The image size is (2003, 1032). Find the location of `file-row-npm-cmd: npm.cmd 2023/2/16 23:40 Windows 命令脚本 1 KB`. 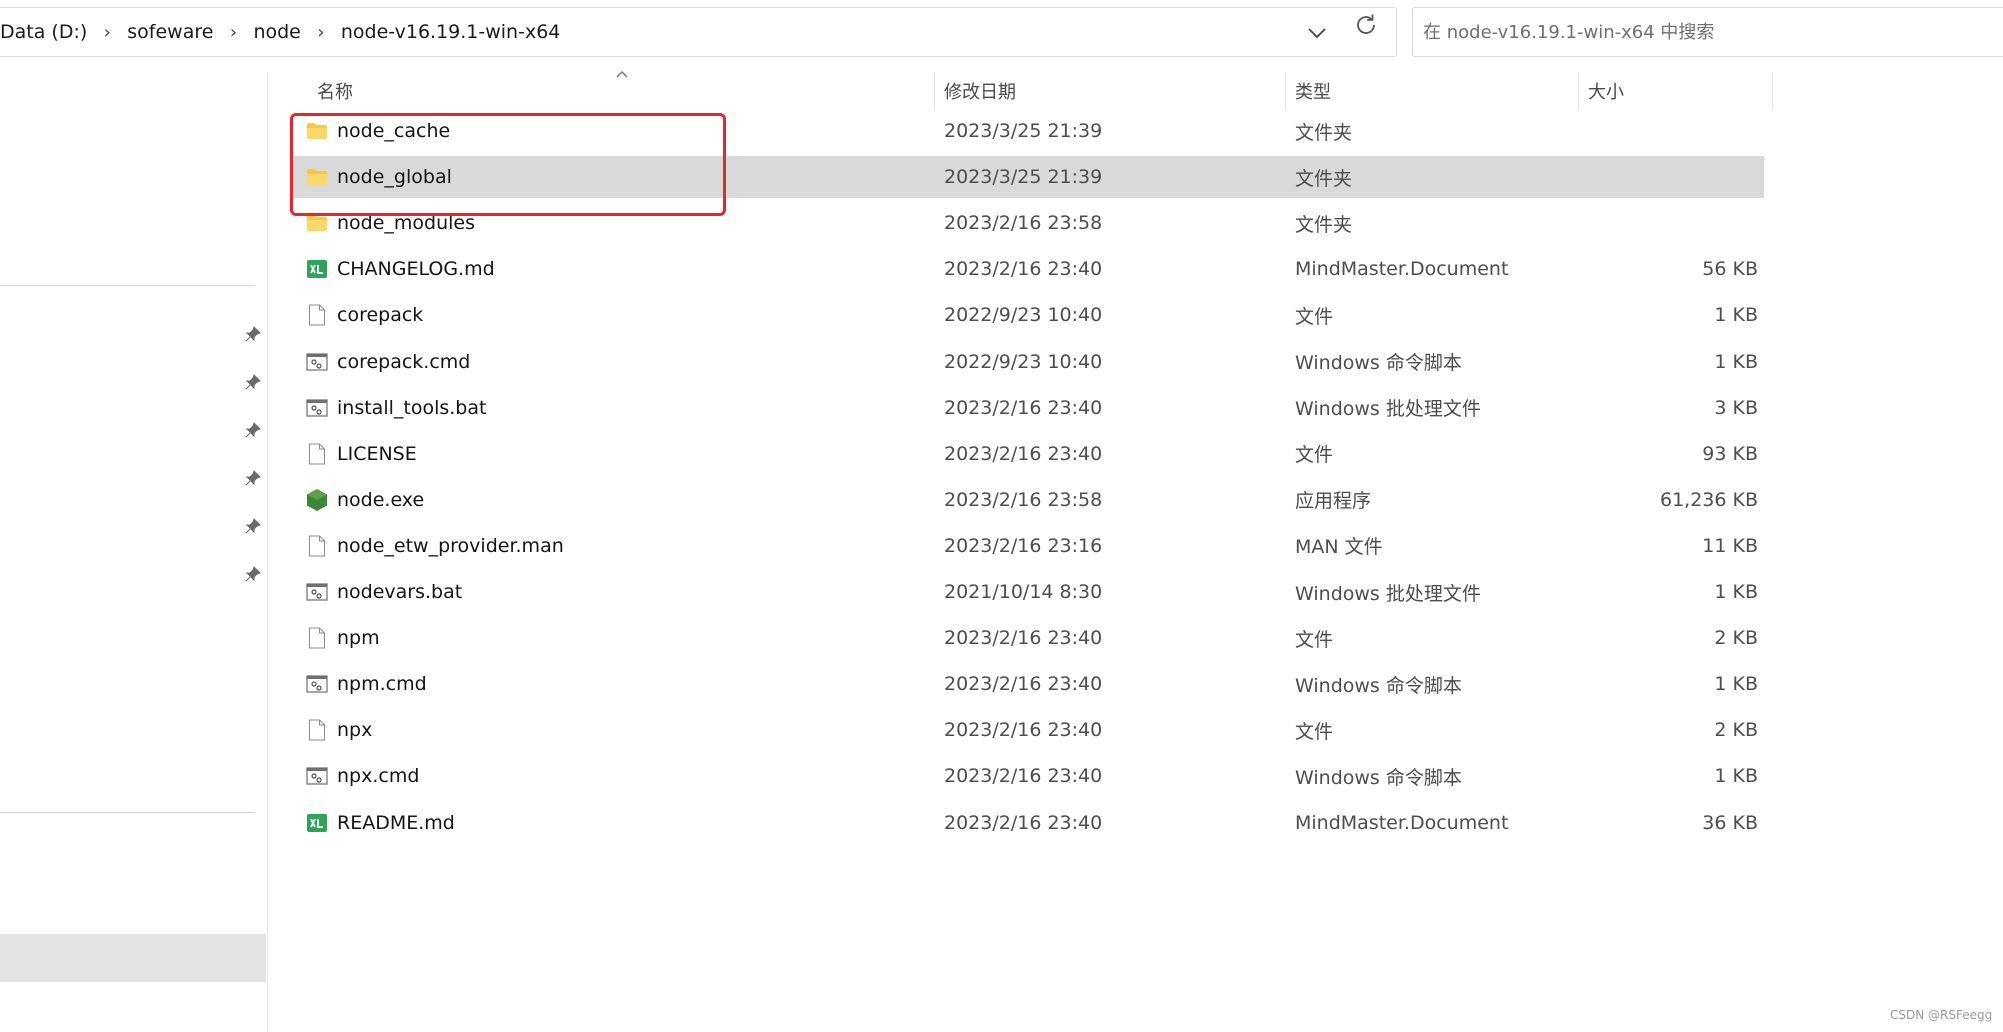

file-row-npm-cmd: npm.cmd 2023/2/16 23:40 Windows 命令脚本 1 KB is located at coordinates (1028, 684).